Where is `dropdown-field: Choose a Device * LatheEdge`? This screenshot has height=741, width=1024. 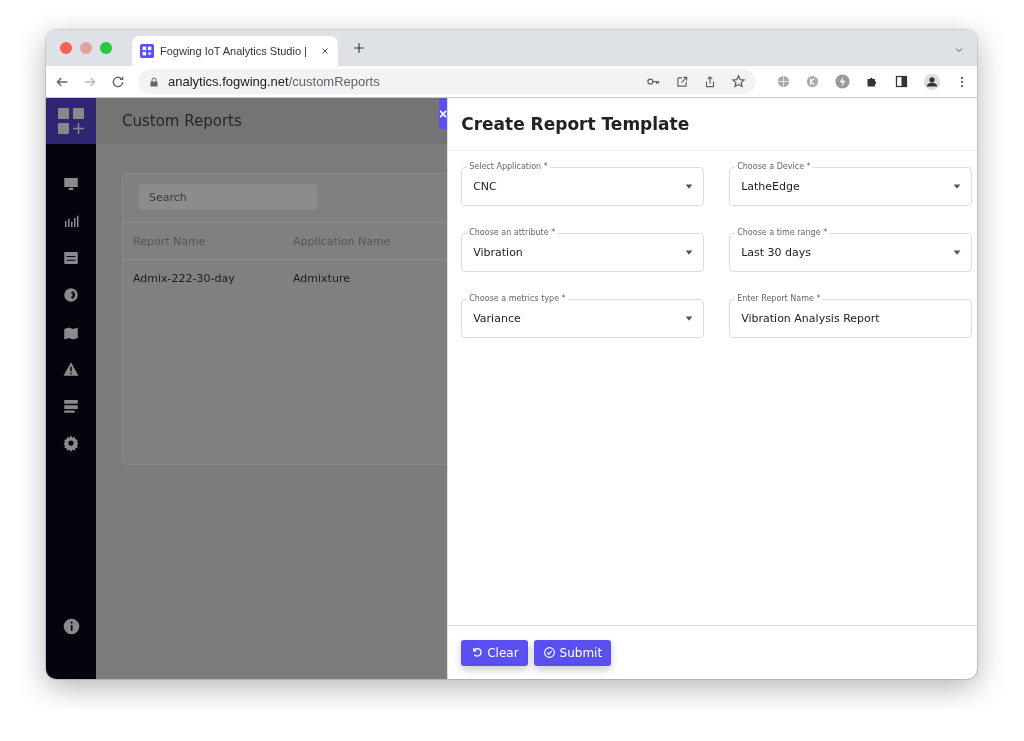 dropdown-field: Choose a Device * LatheEdge is located at coordinates (851, 183).